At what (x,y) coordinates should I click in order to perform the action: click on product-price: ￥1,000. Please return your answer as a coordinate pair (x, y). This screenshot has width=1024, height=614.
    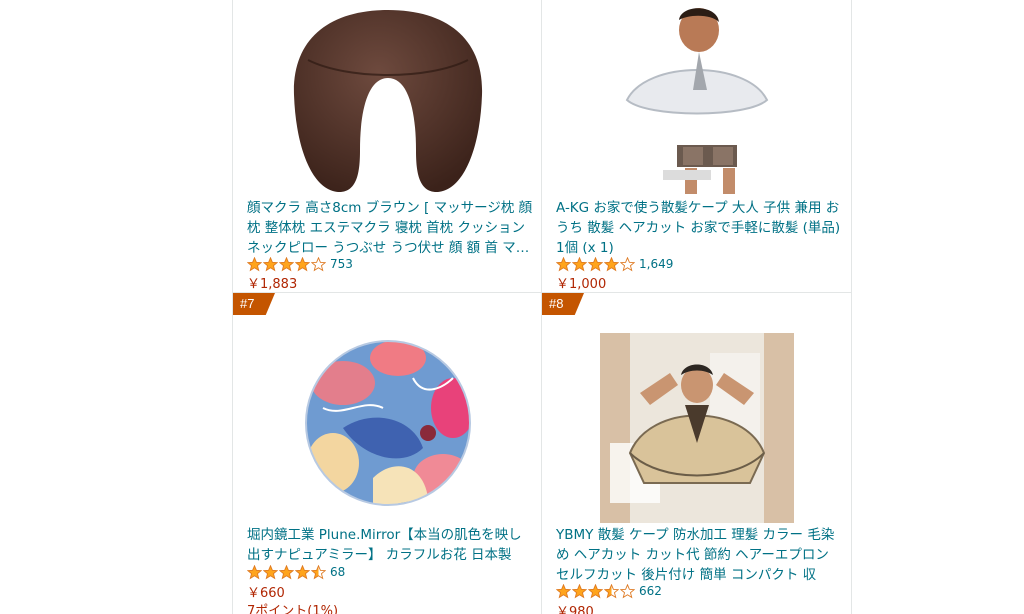
    Looking at the image, I should click on (581, 284).